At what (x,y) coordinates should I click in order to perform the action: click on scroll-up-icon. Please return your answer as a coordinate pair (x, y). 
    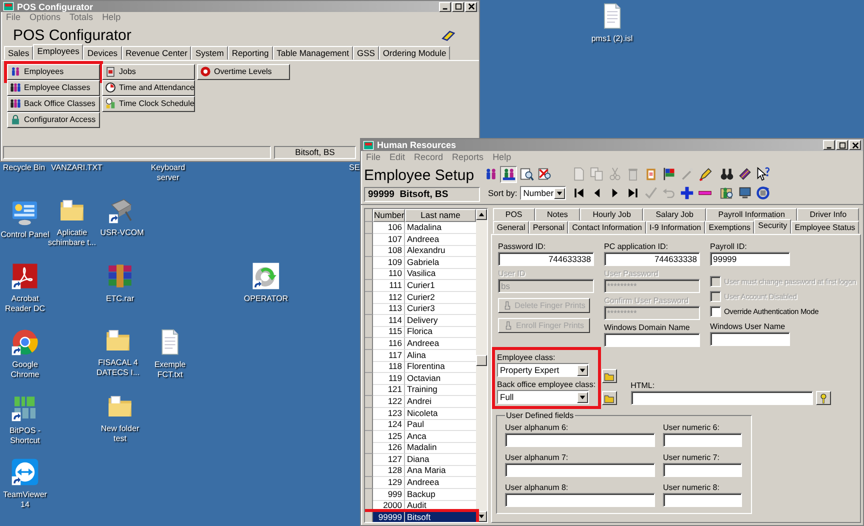
    Looking at the image, I should click on (481, 214).